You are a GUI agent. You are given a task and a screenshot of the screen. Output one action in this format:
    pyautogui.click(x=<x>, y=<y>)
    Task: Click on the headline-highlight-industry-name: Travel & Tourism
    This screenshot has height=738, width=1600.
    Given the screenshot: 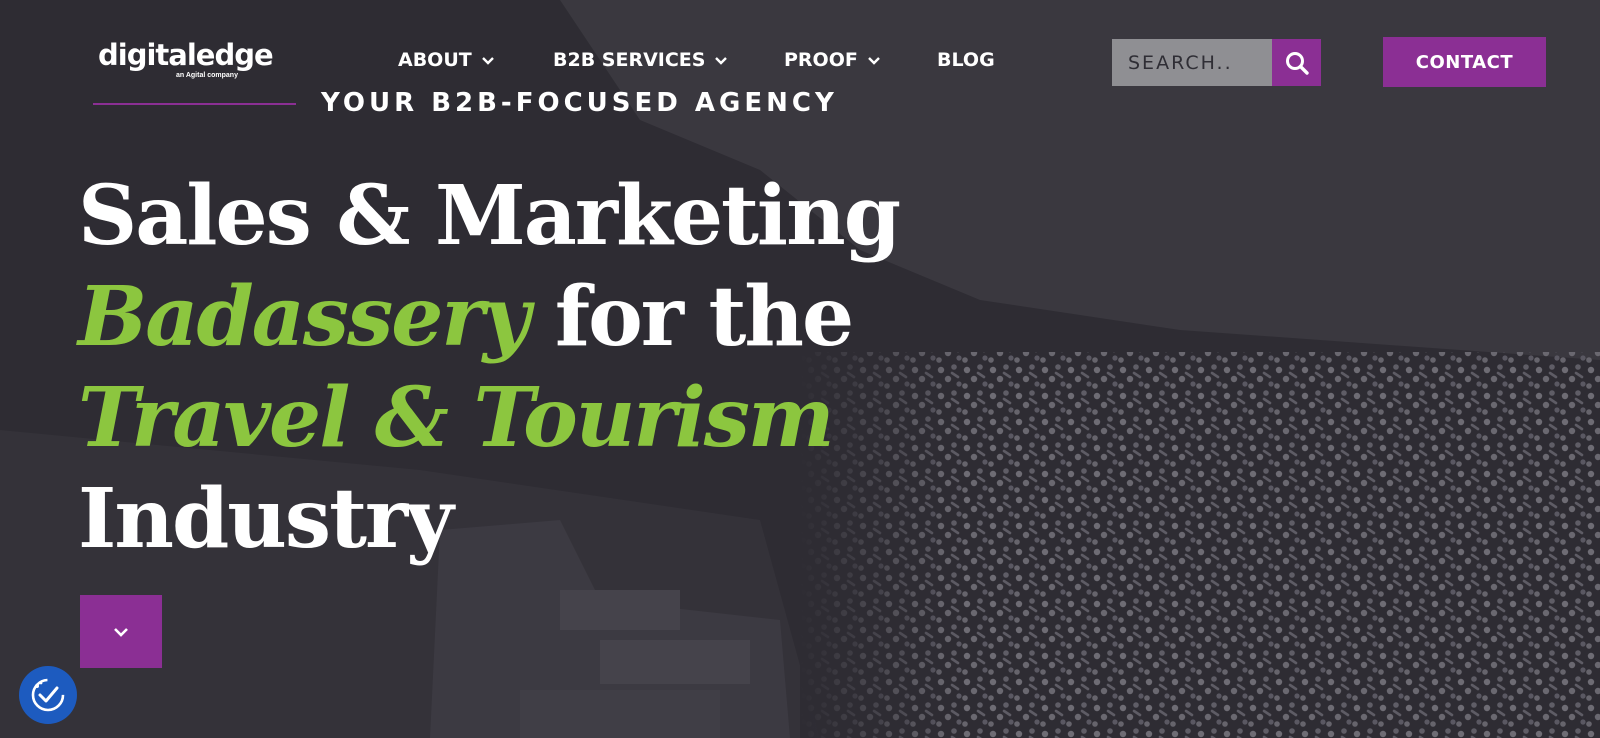 What is the action you would take?
    pyautogui.click(x=456, y=418)
    